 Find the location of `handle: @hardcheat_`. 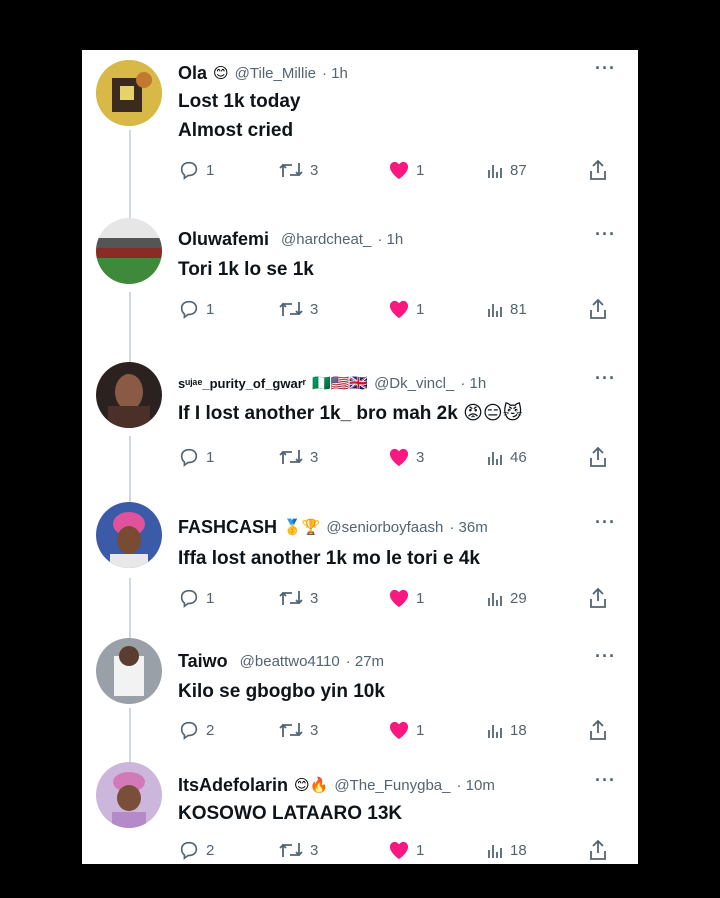

handle: @hardcheat_ is located at coordinates (326, 239).